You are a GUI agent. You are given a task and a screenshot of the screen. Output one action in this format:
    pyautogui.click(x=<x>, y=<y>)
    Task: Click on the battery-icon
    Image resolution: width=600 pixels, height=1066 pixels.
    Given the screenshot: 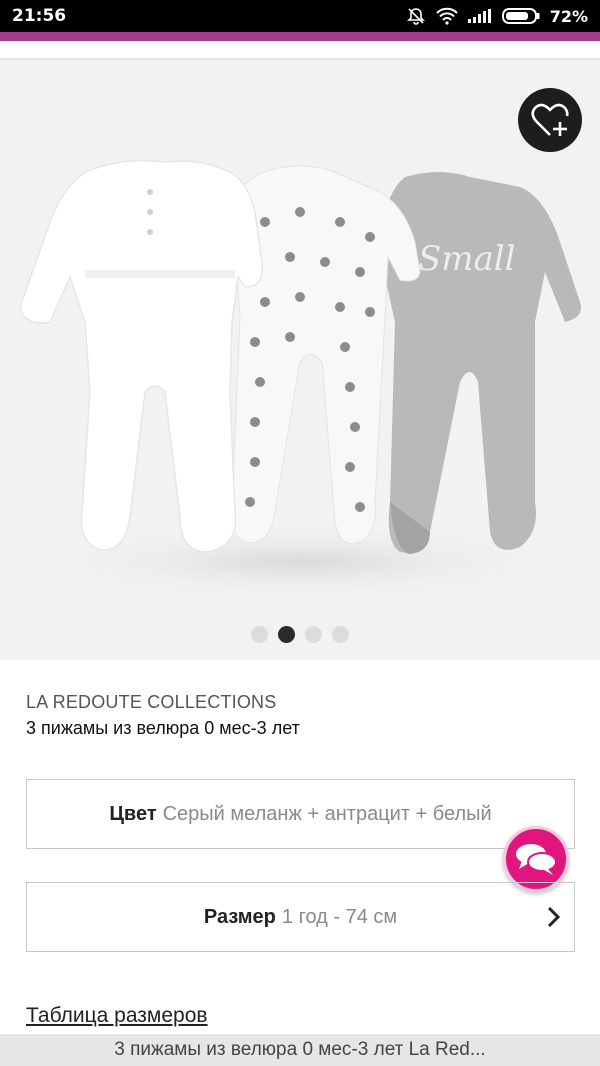 What is the action you would take?
    pyautogui.click(x=520, y=16)
    